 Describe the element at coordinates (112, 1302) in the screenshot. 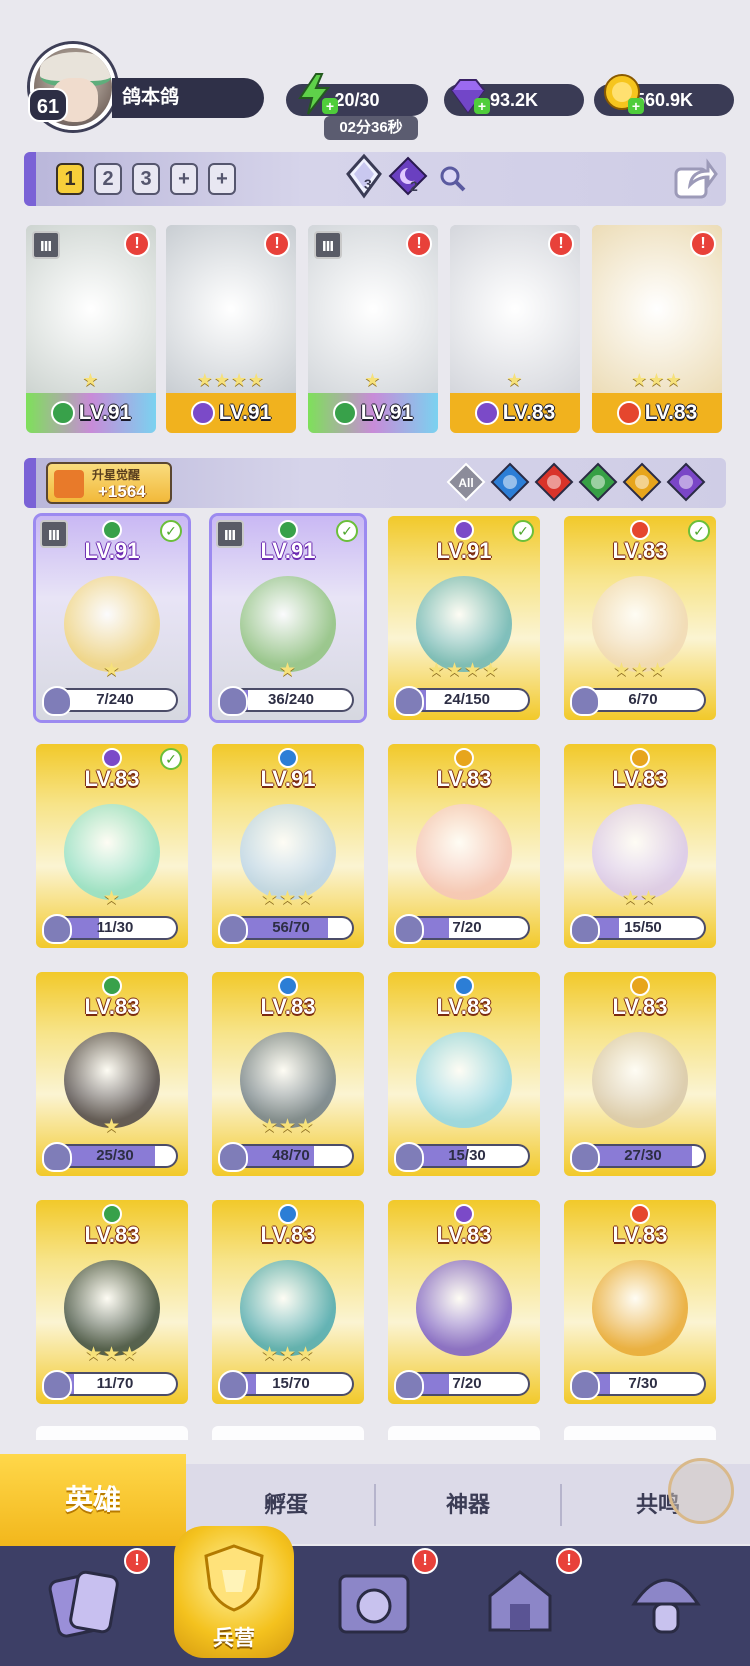

I see `hero-card: LV.83 ★★★ 11/70` at that location.